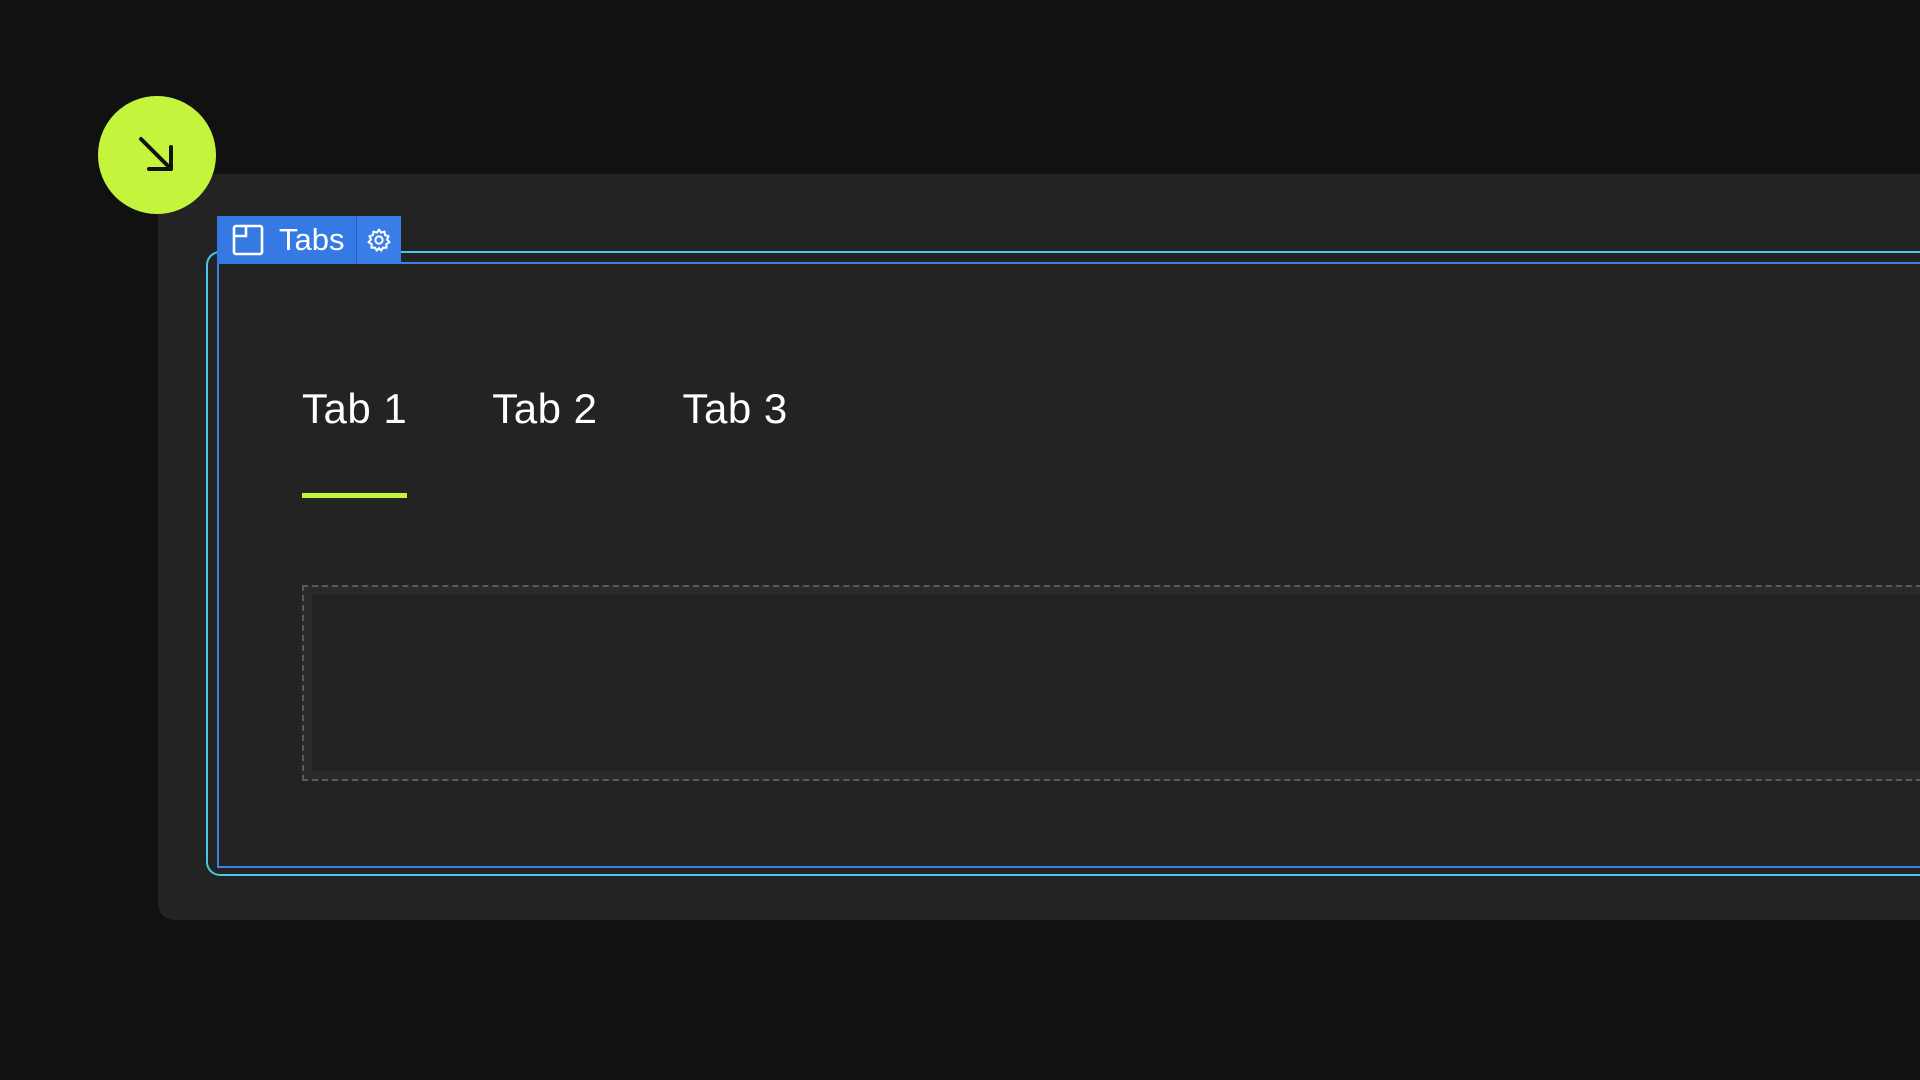 The width and height of the screenshot is (1920, 1080). Describe the element at coordinates (355, 441) in the screenshot. I see `tab-1: Tab 1` at that location.